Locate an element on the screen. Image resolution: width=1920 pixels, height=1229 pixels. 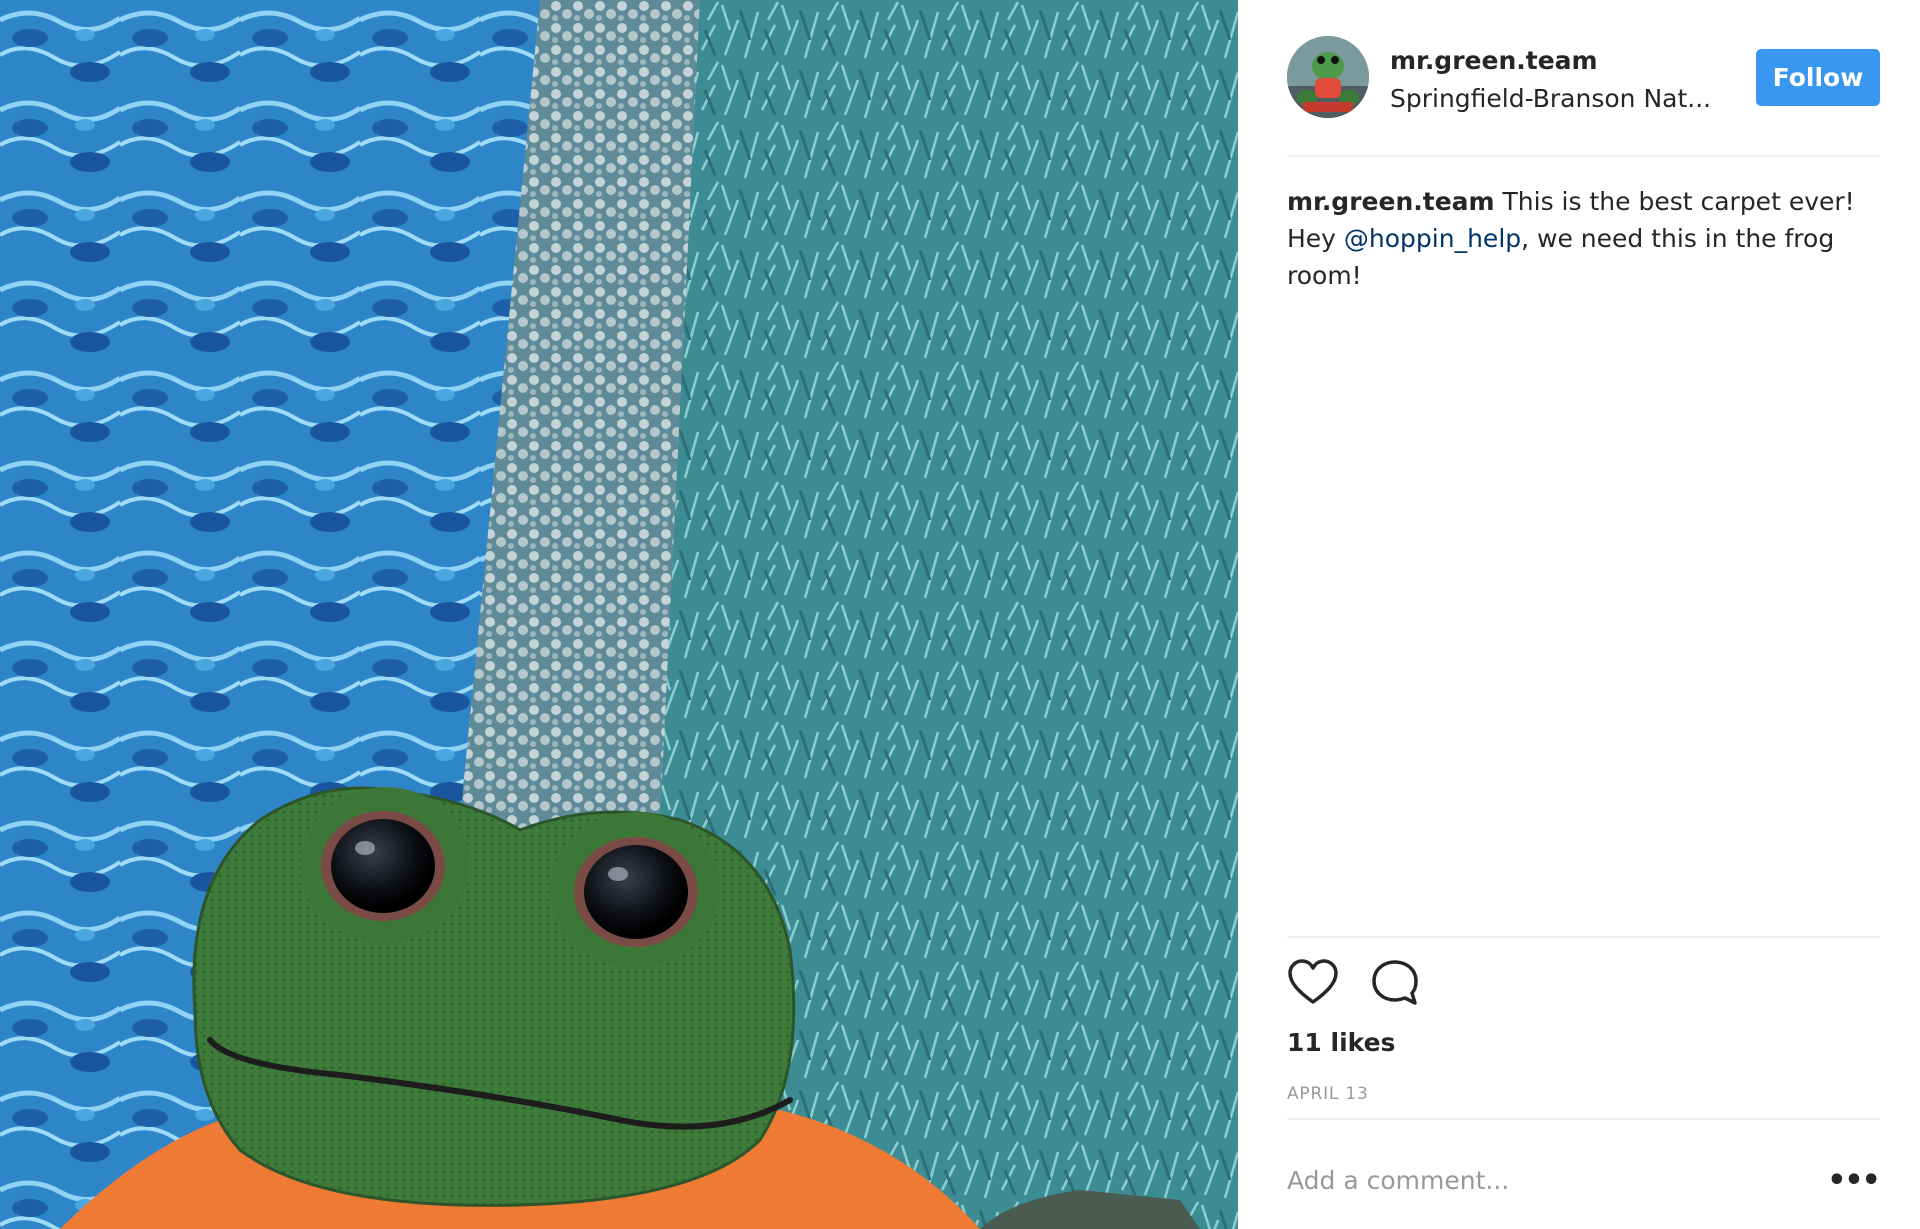
avatar-frog-icon is located at coordinates (1328, 77).